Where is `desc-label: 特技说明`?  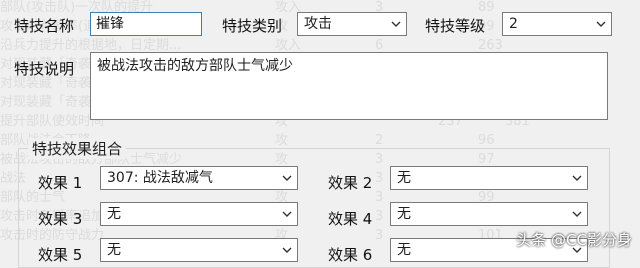
desc-label: 特技说明 is located at coordinates (44, 69).